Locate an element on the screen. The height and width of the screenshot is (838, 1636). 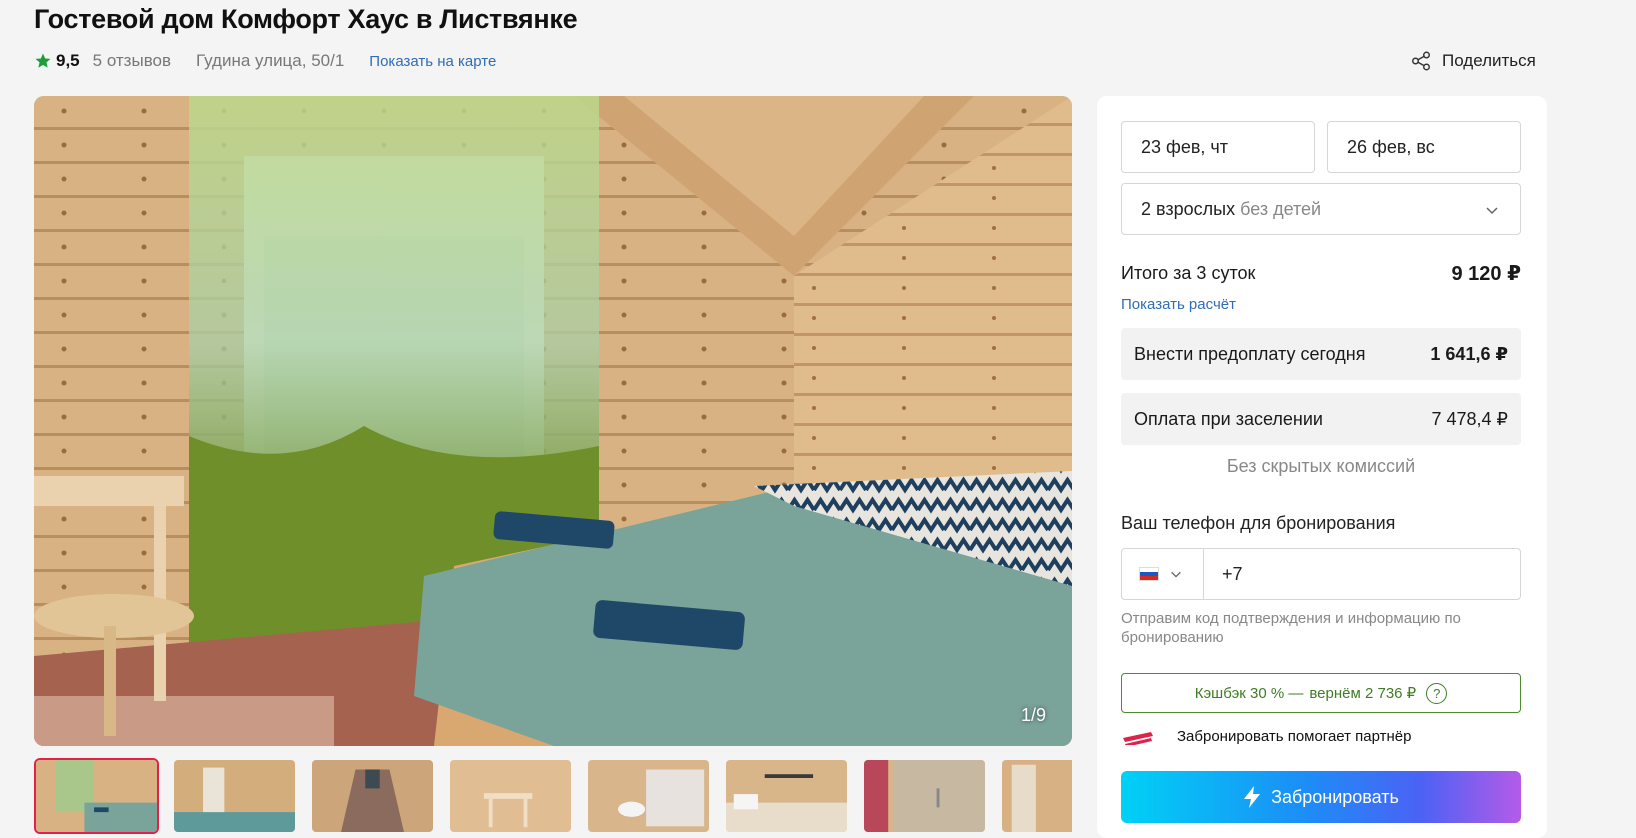
thumbnail-shower is located at coordinates (924, 796).